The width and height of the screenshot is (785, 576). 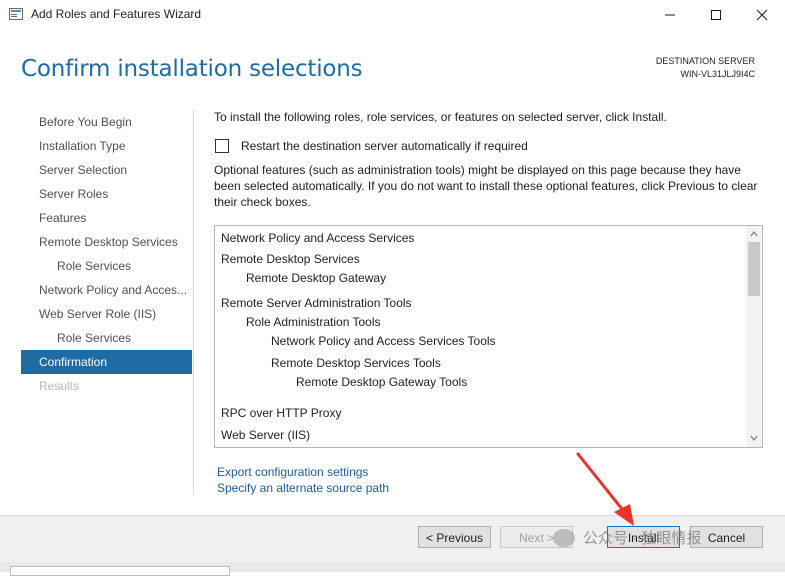 What do you see at coordinates (222, 146) in the screenshot?
I see `restart-checkbox` at bounding box center [222, 146].